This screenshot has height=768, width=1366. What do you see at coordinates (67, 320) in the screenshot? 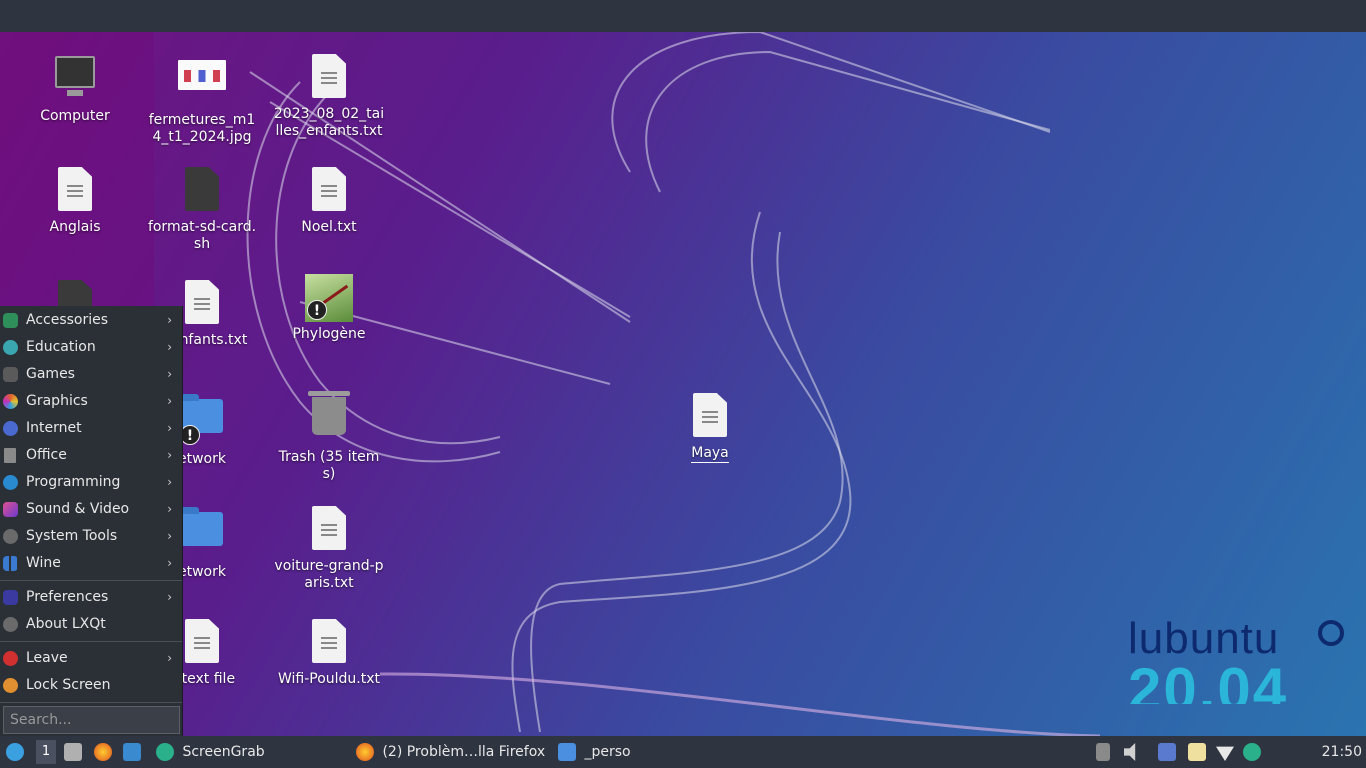
I see `menu-label: Accessories` at bounding box center [67, 320].